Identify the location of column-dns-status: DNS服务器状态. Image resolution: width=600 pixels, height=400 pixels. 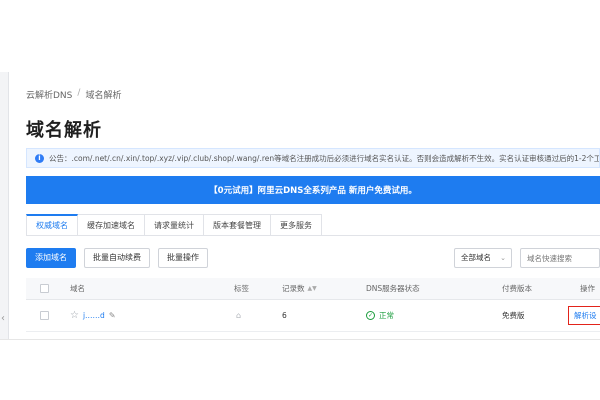
(393, 288).